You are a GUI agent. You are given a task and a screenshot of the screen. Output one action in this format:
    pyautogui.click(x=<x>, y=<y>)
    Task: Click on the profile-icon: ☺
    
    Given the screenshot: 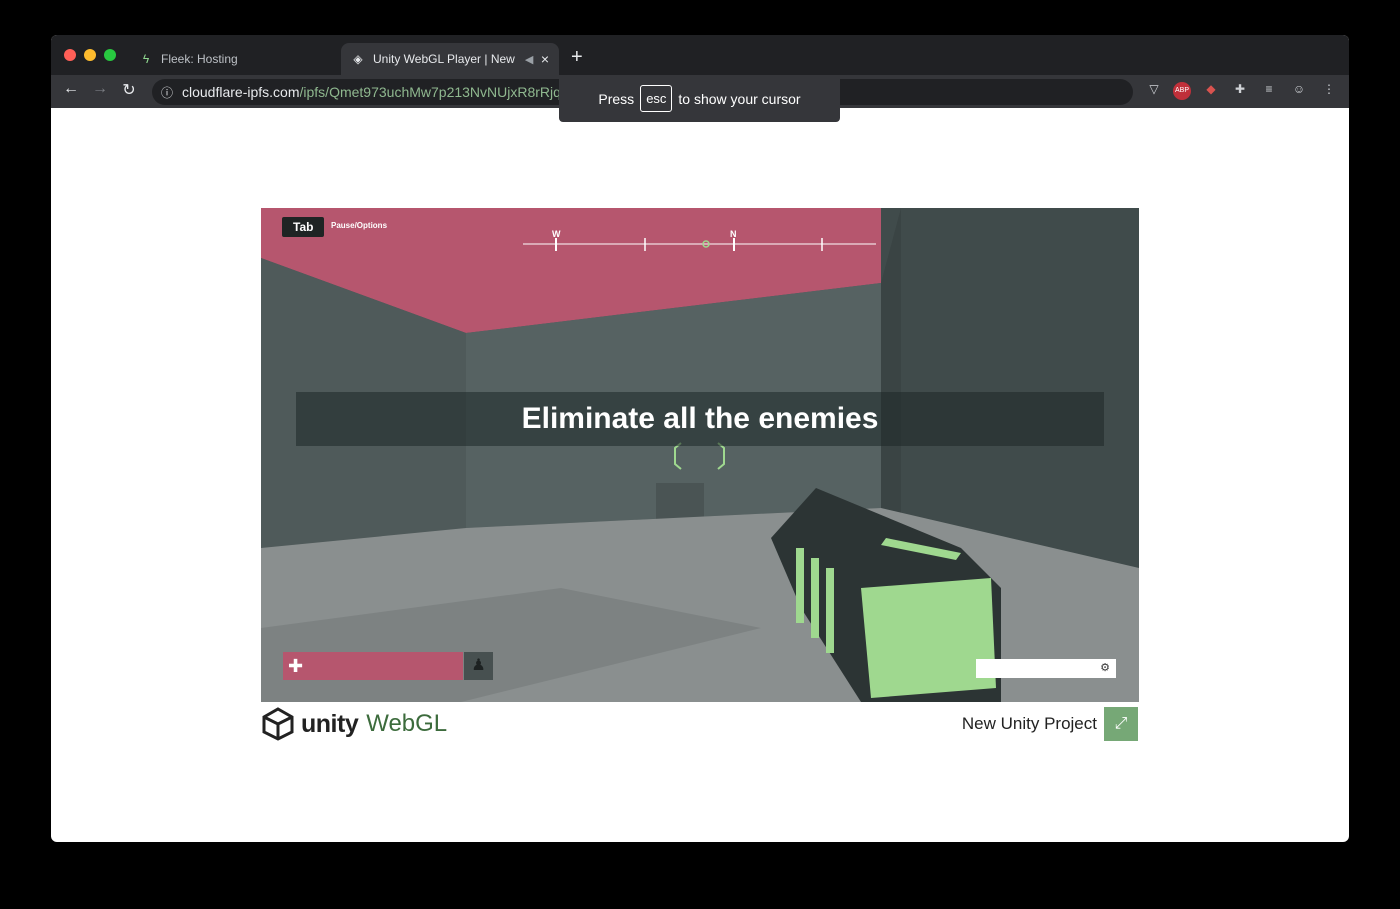 What is the action you would take?
    pyautogui.click(x=1299, y=91)
    